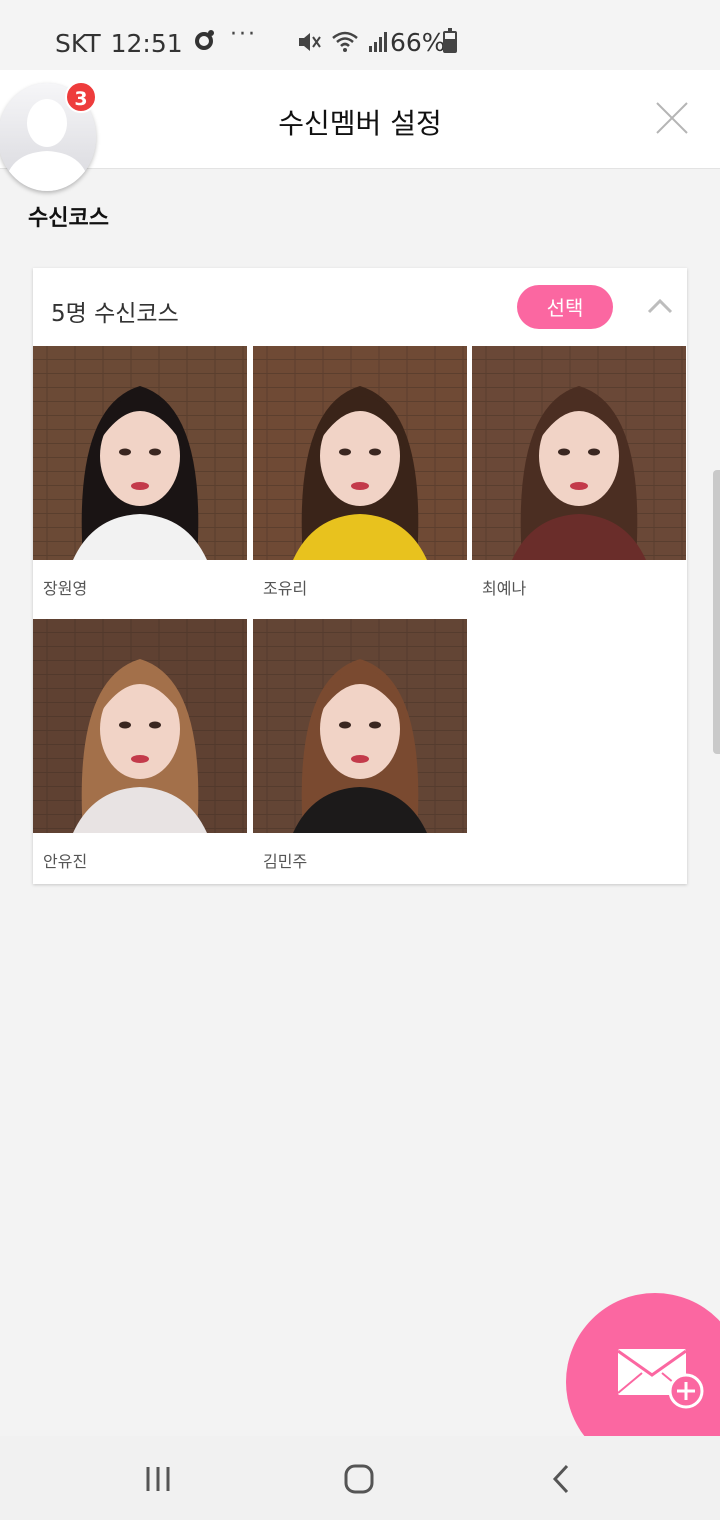 The image size is (720, 1520). I want to click on member-item: 김민주, so click(360, 745).